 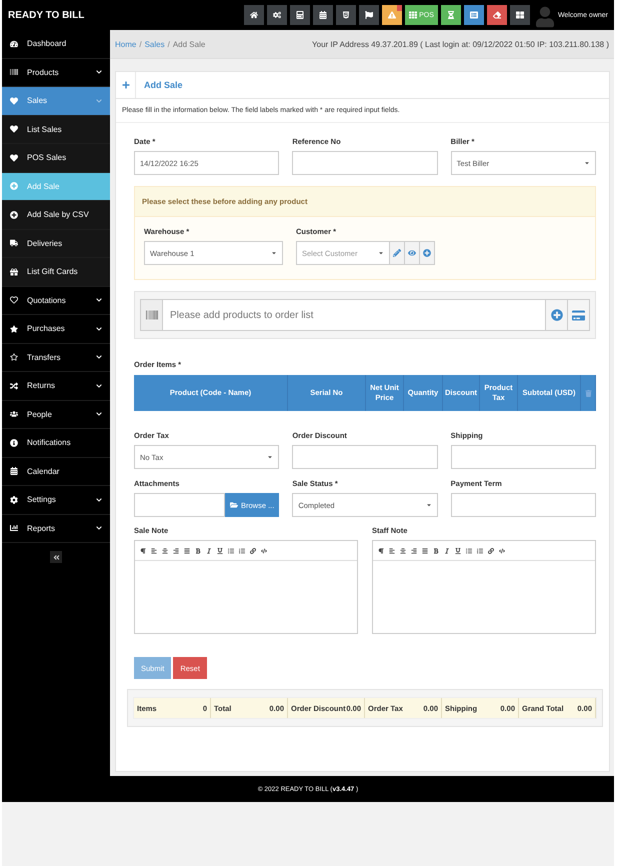 I want to click on flag-icon, so click(x=369, y=15).